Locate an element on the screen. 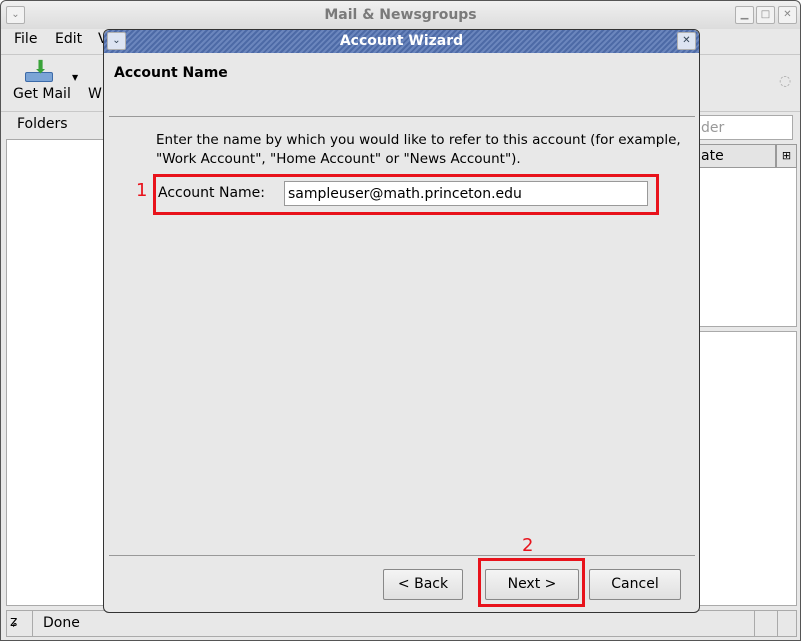  dialog-close-button: ✕ is located at coordinates (686, 41).